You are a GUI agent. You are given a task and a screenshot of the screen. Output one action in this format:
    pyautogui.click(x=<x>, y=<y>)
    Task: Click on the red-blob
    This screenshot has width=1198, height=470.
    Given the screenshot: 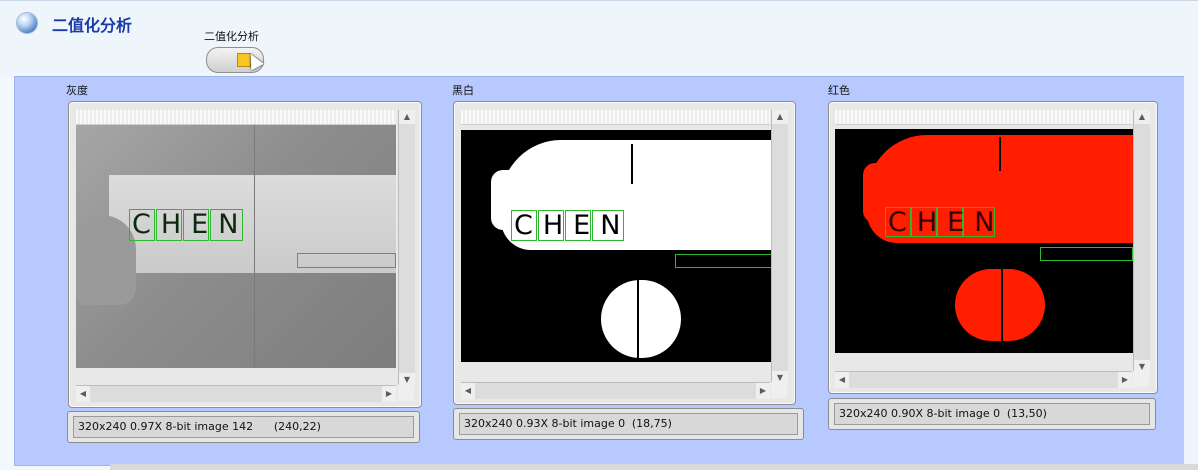 What is the action you would take?
    pyautogui.click(x=1000, y=305)
    